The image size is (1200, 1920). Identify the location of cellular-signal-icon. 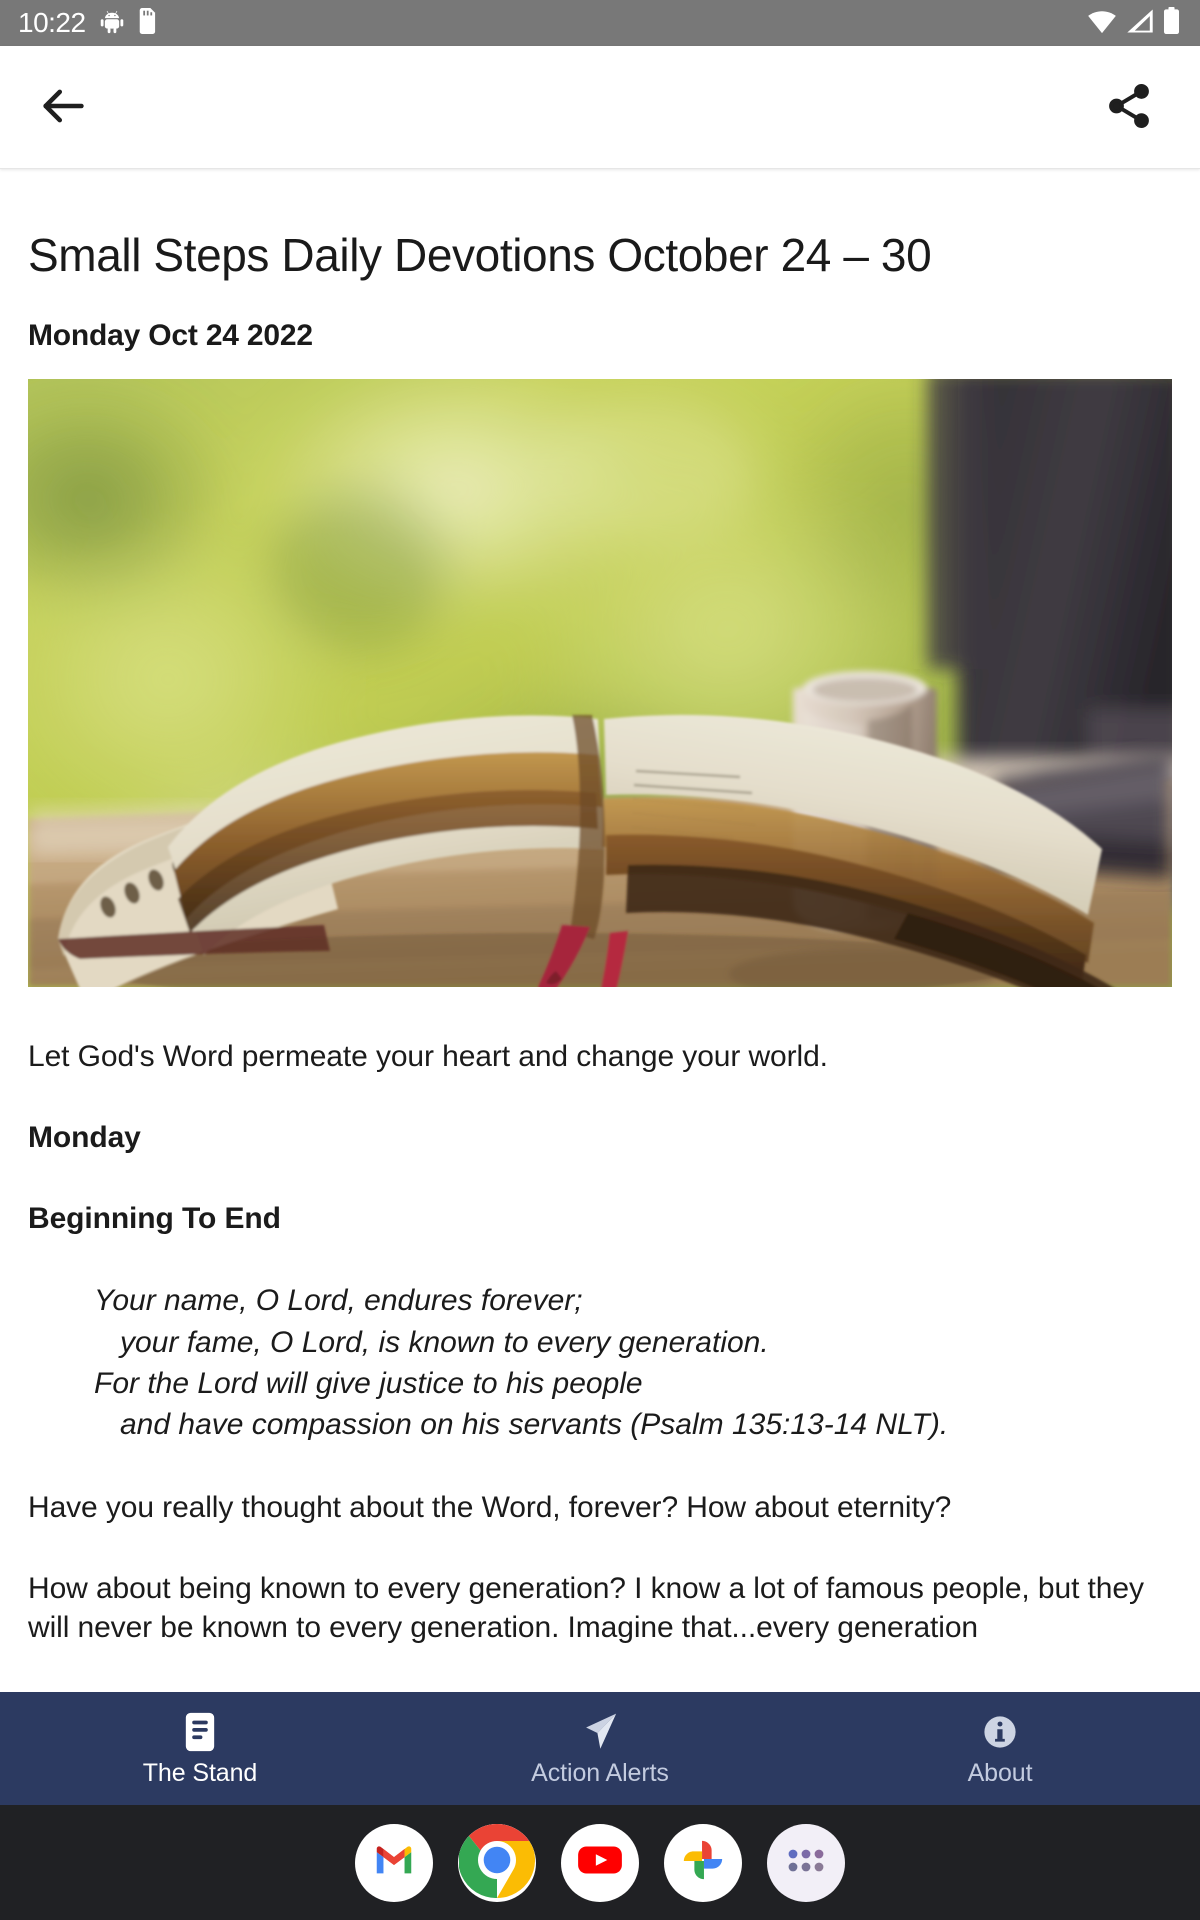
(1140, 23).